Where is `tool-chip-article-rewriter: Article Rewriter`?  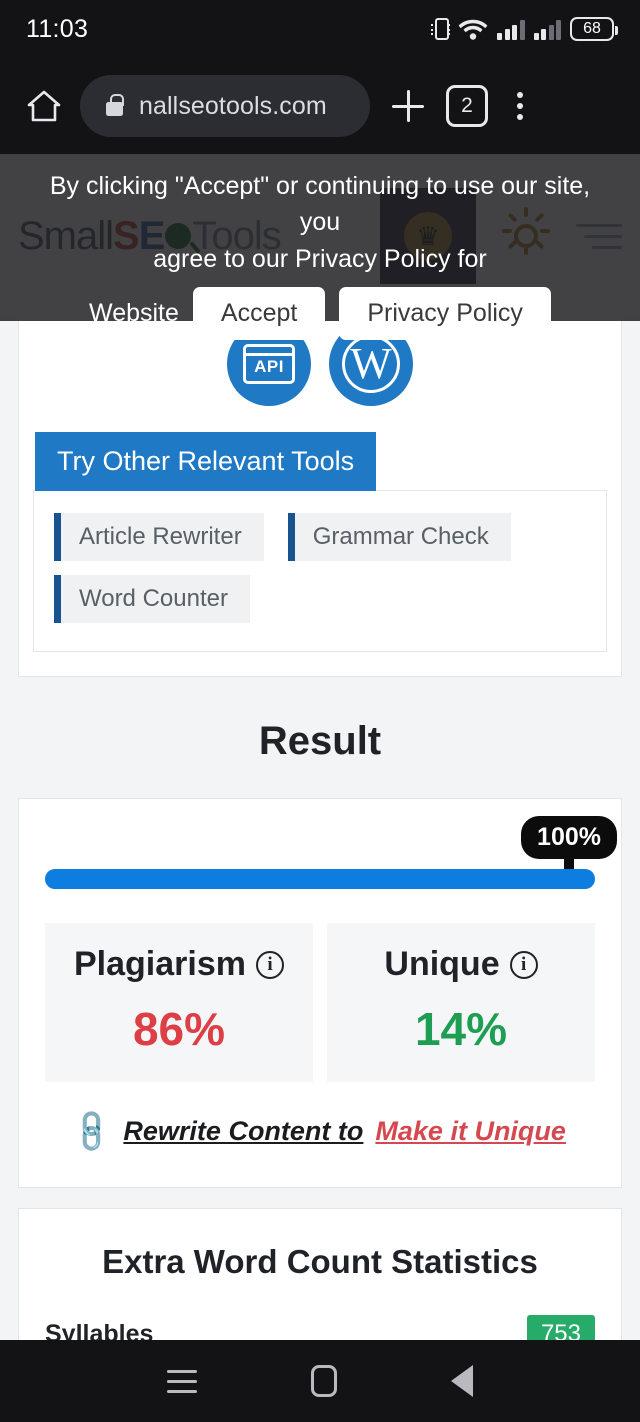 tool-chip-article-rewriter: Article Rewriter is located at coordinates (159, 537).